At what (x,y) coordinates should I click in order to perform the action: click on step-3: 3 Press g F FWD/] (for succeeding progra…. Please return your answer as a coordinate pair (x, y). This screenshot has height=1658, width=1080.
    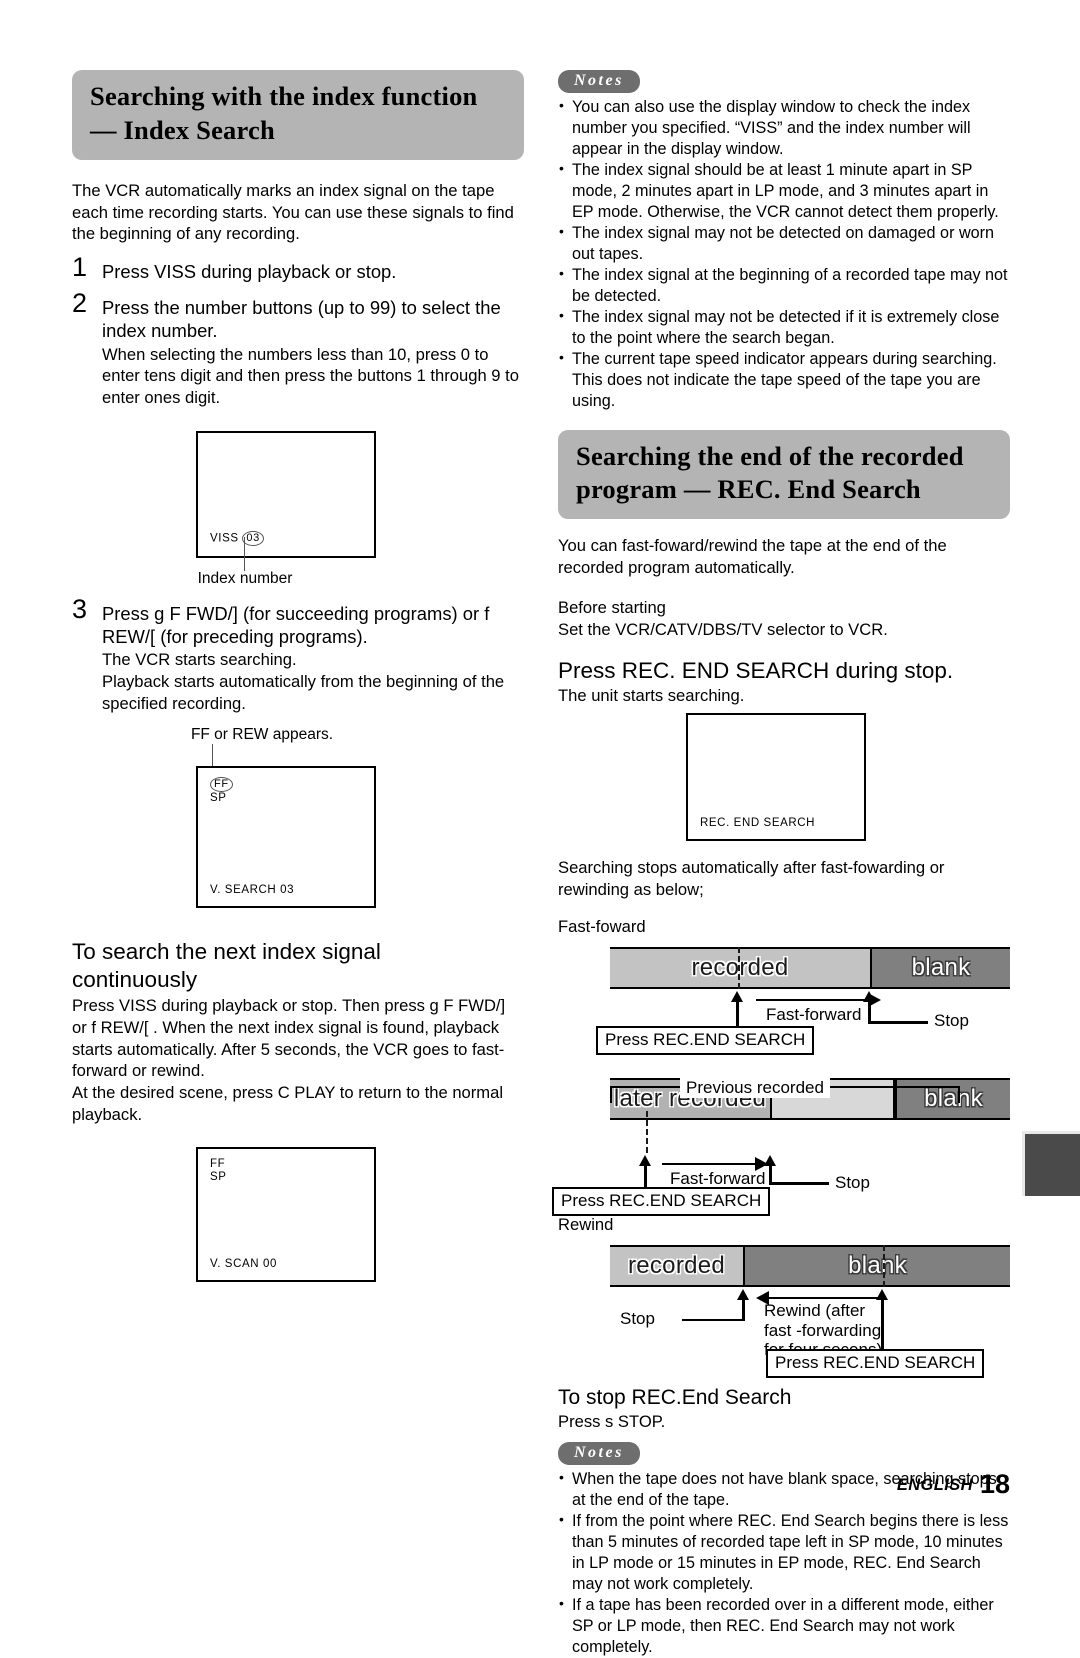
    Looking at the image, I should click on (298, 655).